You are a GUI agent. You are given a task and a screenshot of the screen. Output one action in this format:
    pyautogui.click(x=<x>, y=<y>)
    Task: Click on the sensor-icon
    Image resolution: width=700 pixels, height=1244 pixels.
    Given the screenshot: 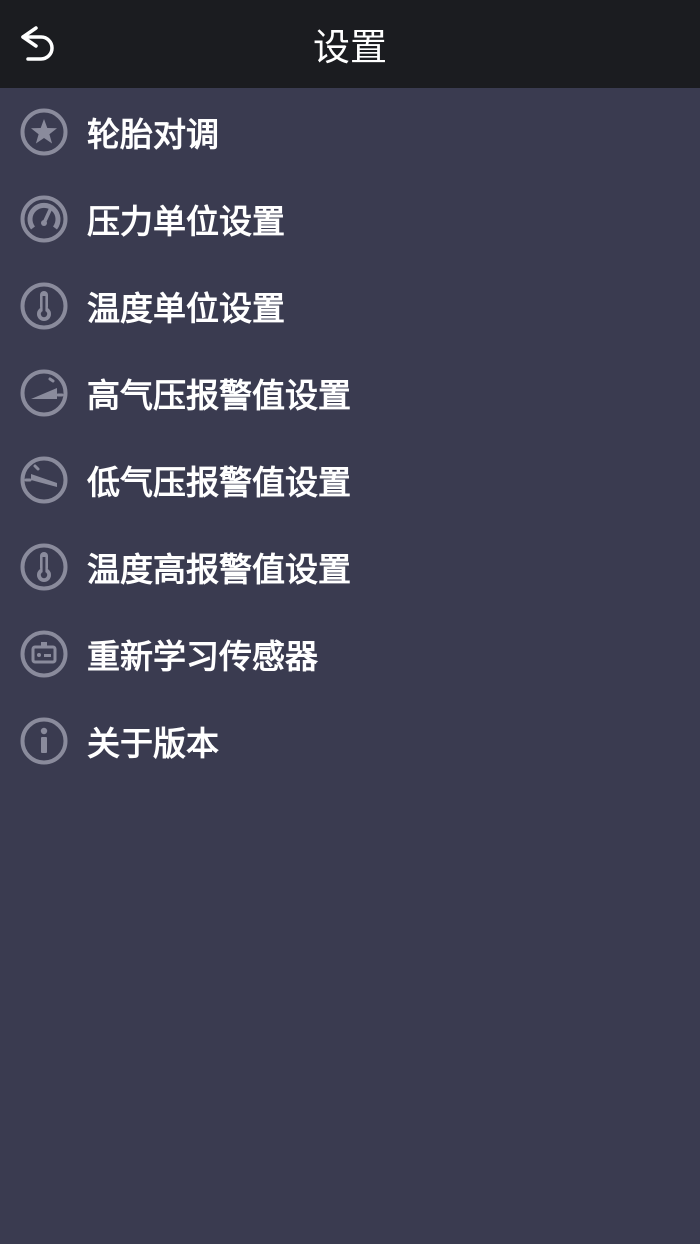 What is the action you would take?
    pyautogui.click(x=44, y=653)
    